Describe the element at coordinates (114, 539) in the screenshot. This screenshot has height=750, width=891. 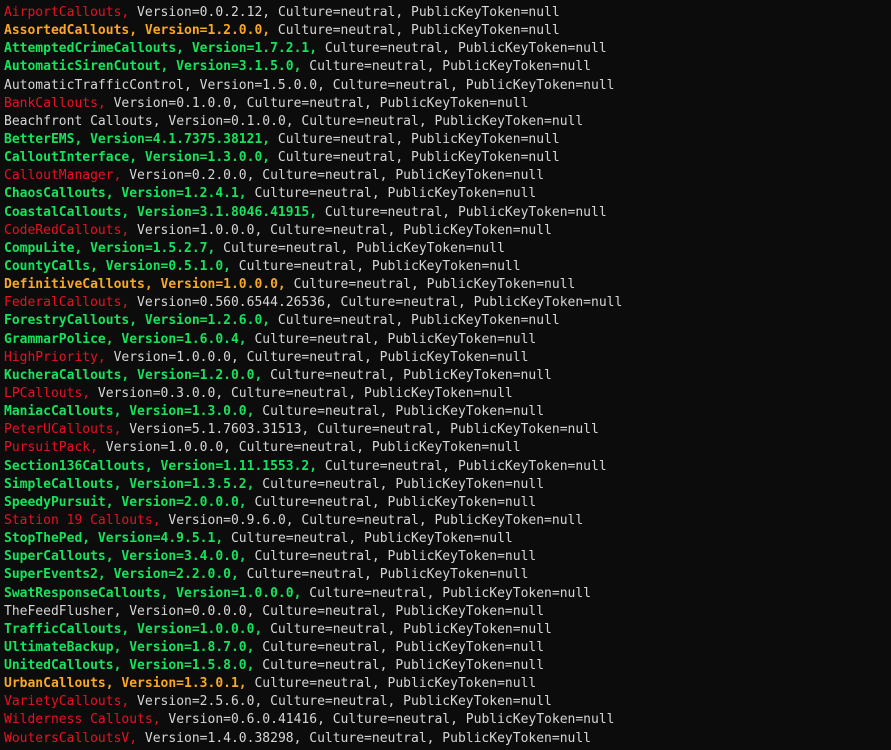
I see `plugin-name: StopThePed, Version=4.9.5.1,` at that location.